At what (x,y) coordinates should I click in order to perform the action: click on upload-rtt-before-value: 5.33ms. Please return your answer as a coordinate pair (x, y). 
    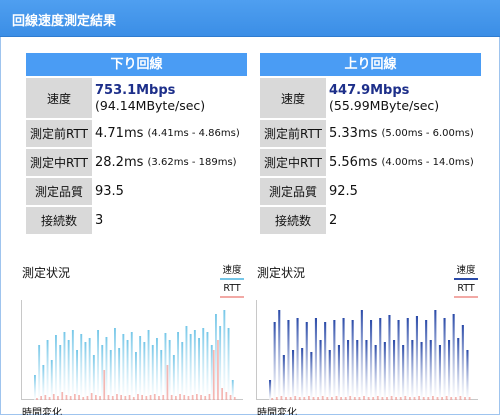
    Looking at the image, I should click on (353, 133).